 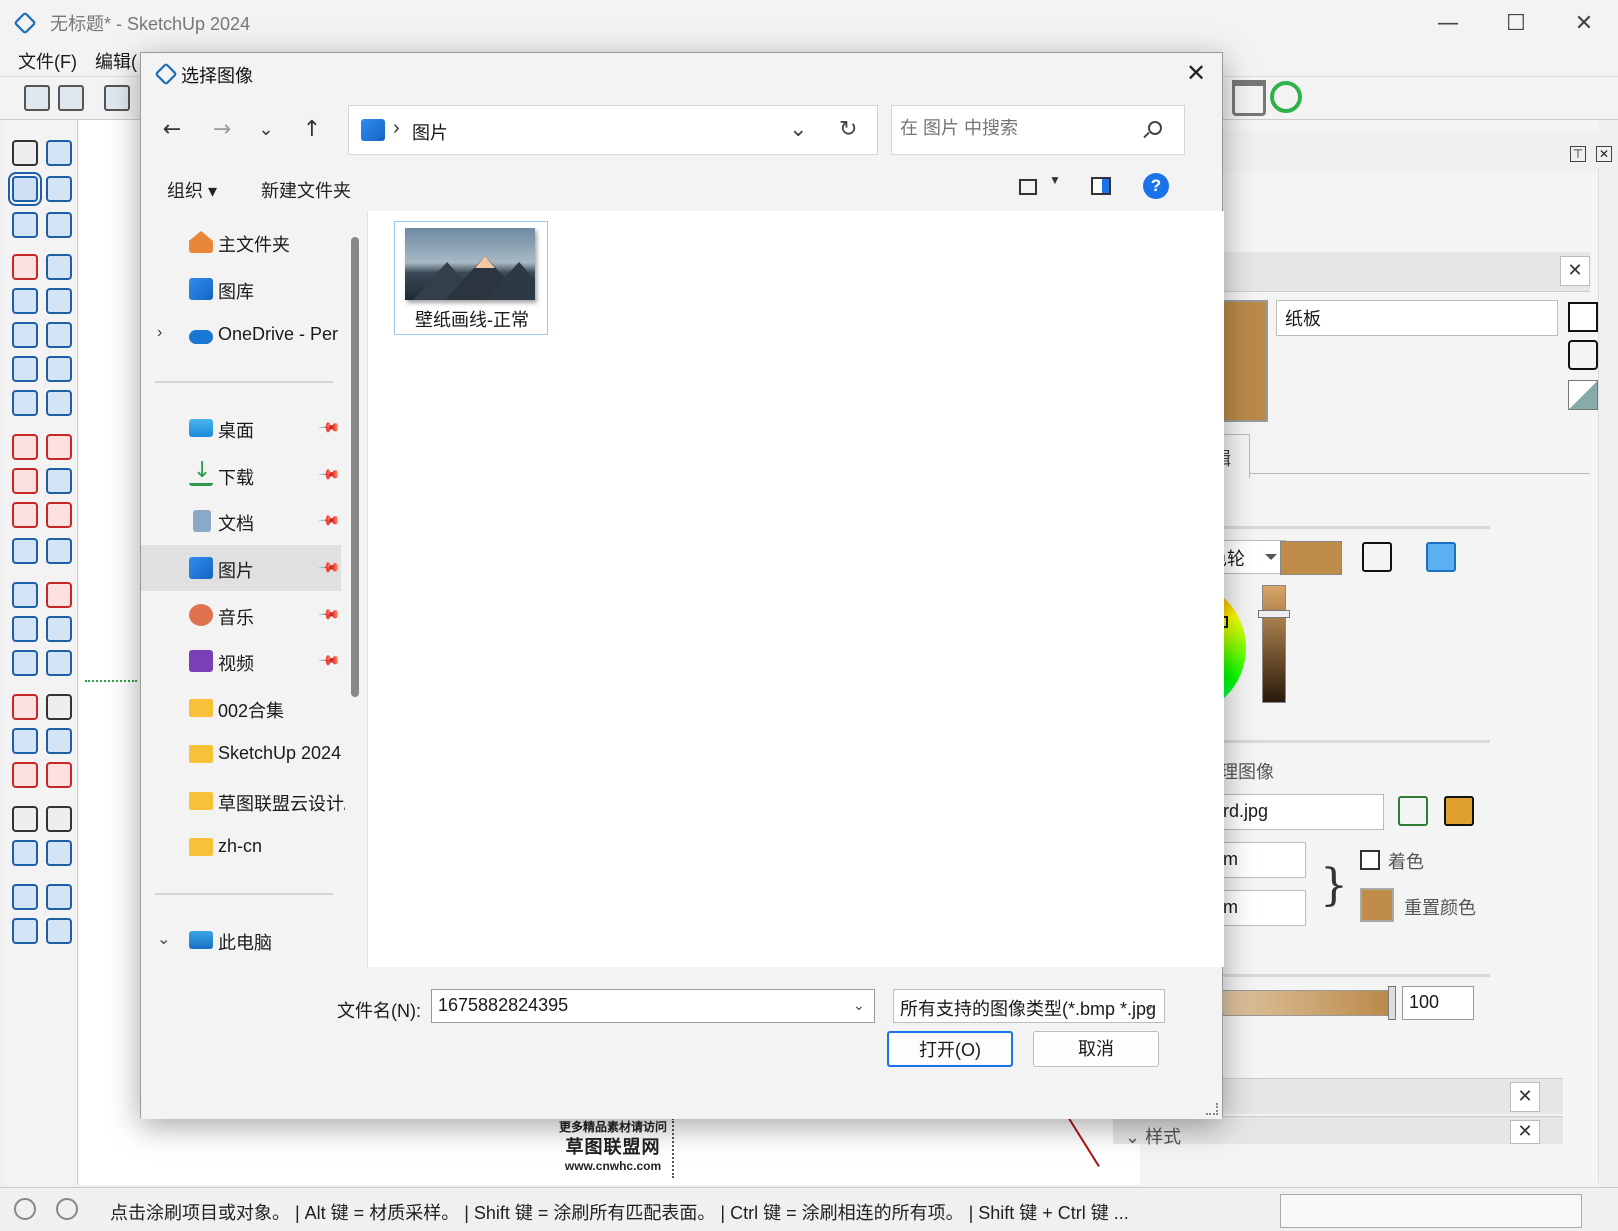 What do you see at coordinates (25, 403) in the screenshot?
I see `arc3-icon` at bounding box center [25, 403].